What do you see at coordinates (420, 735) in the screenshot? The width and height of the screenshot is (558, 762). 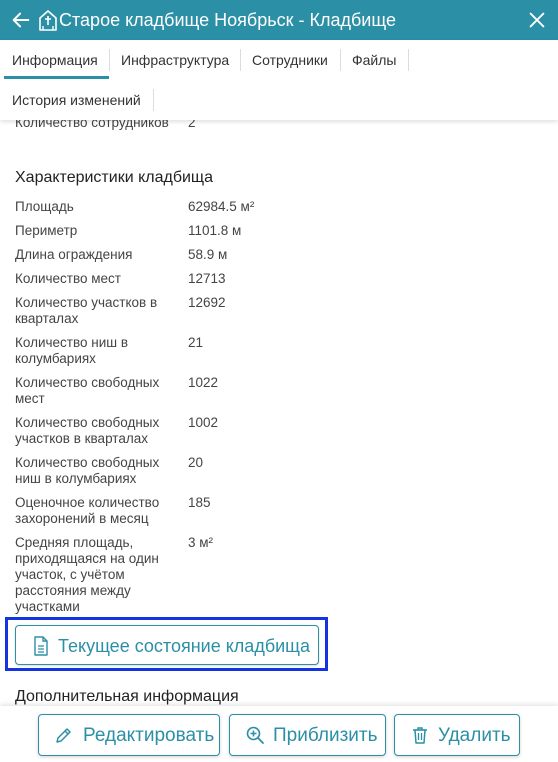 I see `trash-icon` at bounding box center [420, 735].